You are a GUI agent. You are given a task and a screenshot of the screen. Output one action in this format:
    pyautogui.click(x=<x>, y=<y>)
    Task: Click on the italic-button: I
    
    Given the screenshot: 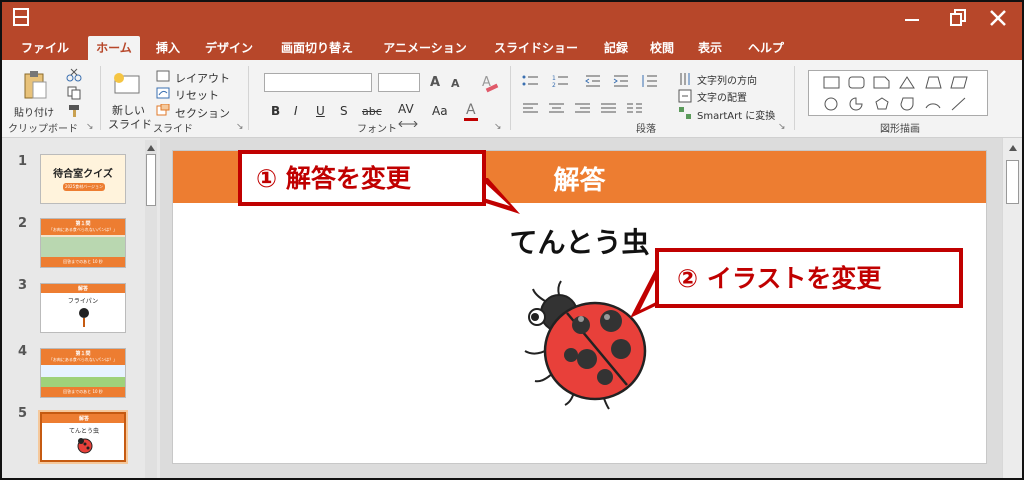 What is the action you would take?
    pyautogui.click(x=296, y=111)
    